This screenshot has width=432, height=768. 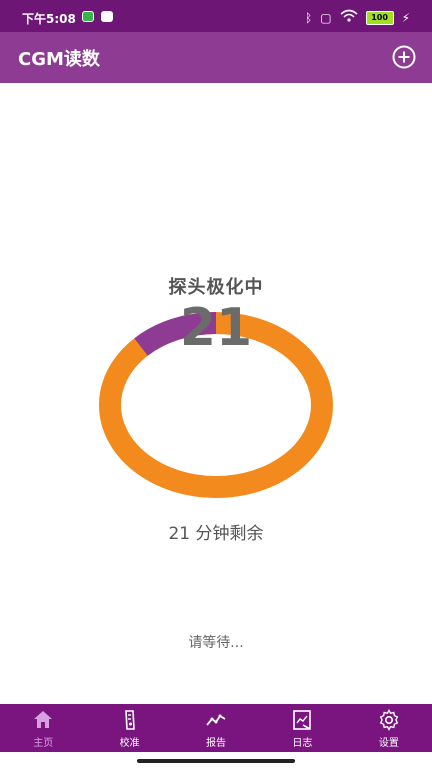 What do you see at coordinates (216, 534) in the screenshot?
I see `time-remaining-label: 21 分钟剩余` at bounding box center [216, 534].